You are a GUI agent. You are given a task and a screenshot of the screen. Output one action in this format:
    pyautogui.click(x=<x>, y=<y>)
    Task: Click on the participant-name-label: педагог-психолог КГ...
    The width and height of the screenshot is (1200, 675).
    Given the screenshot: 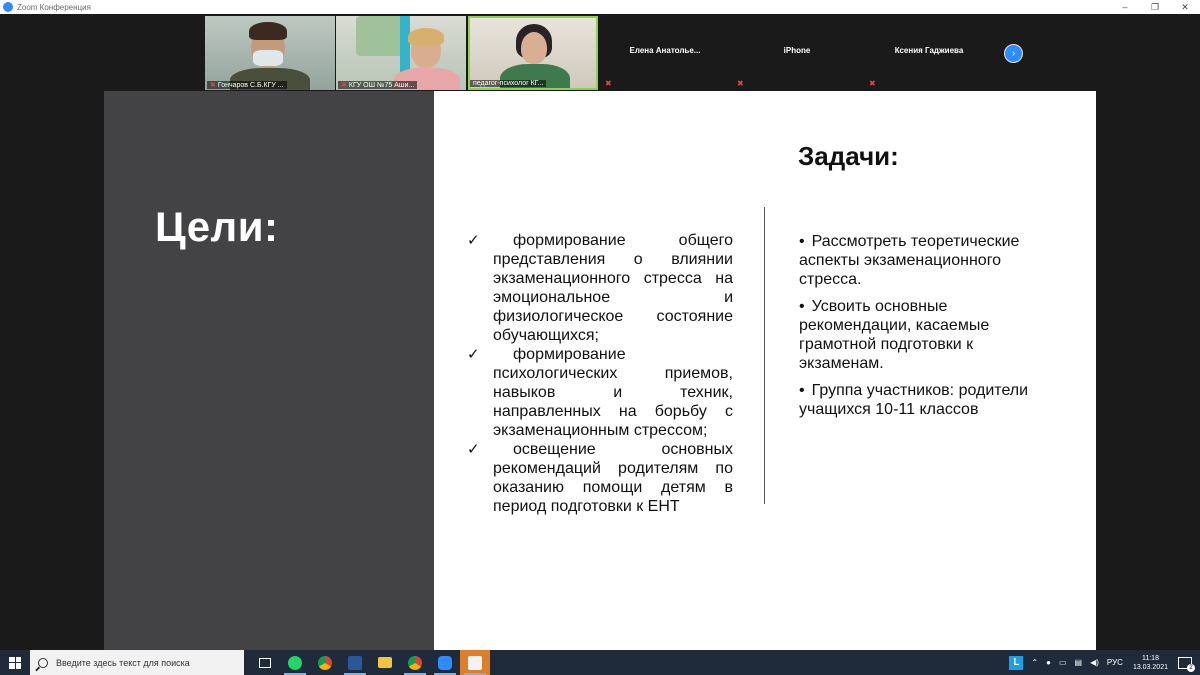 What is the action you would take?
    pyautogui.click(x=508, y=83)
    